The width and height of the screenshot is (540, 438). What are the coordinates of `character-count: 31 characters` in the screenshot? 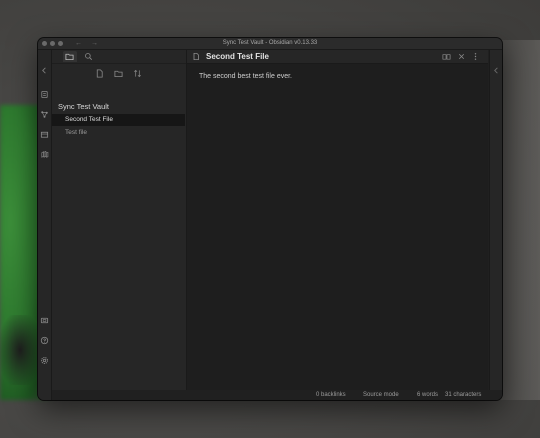 It's located at (463, 395).